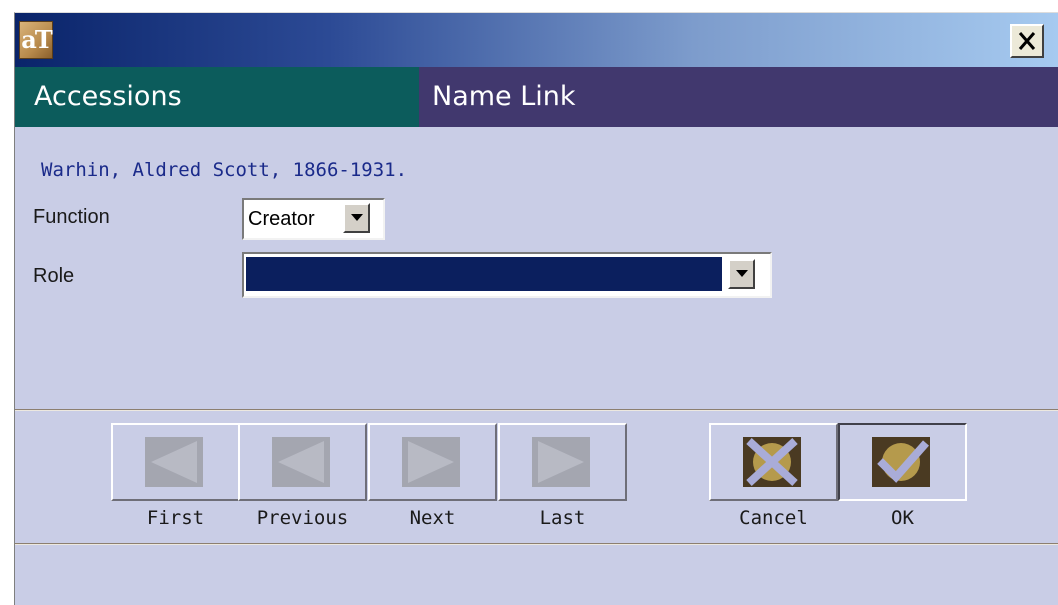 The height and width of the screenshot is (605, 1058). Describe the element at coordinates (302, 518) in the screenshot. I see `previous-label: Previous` at that location.